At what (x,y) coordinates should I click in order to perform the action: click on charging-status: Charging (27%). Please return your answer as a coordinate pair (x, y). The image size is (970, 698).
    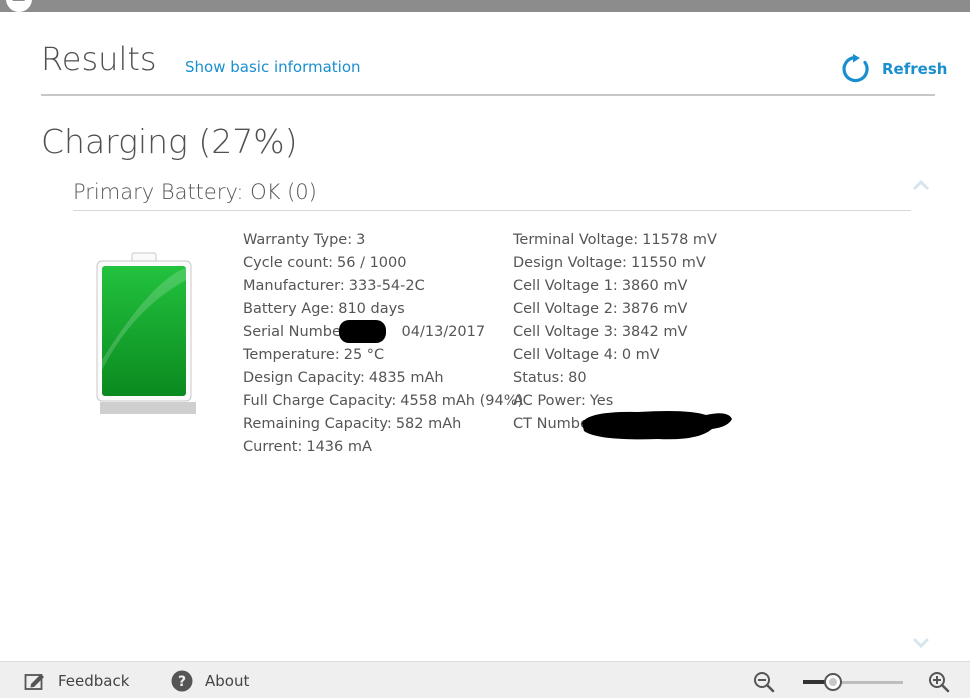
    Looking at the image, I should click on (169, 141).